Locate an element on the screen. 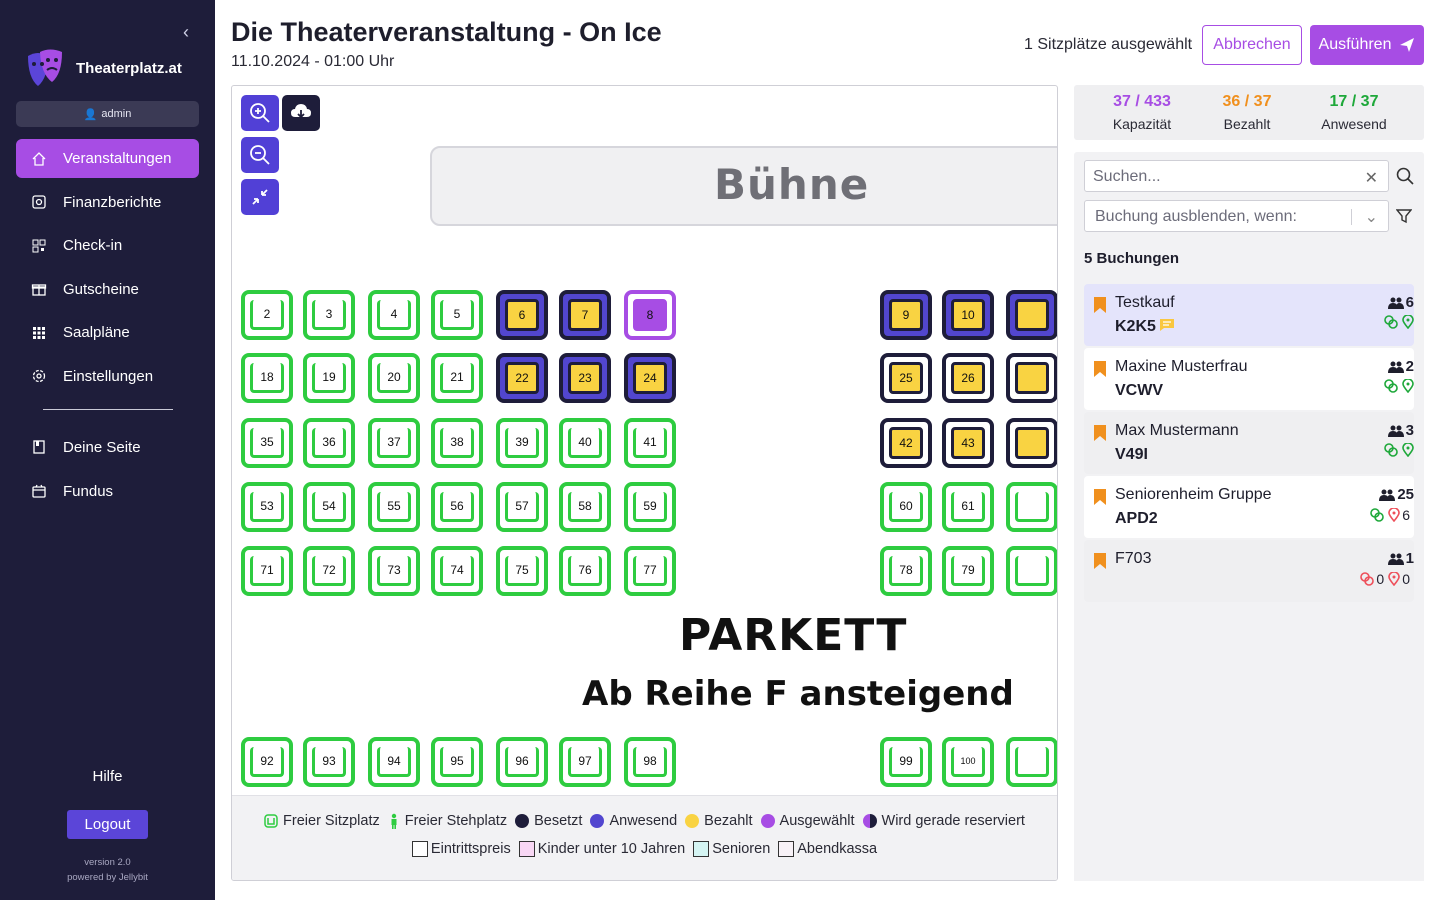  seat-number: 97 is located at coordinates (585, 762).